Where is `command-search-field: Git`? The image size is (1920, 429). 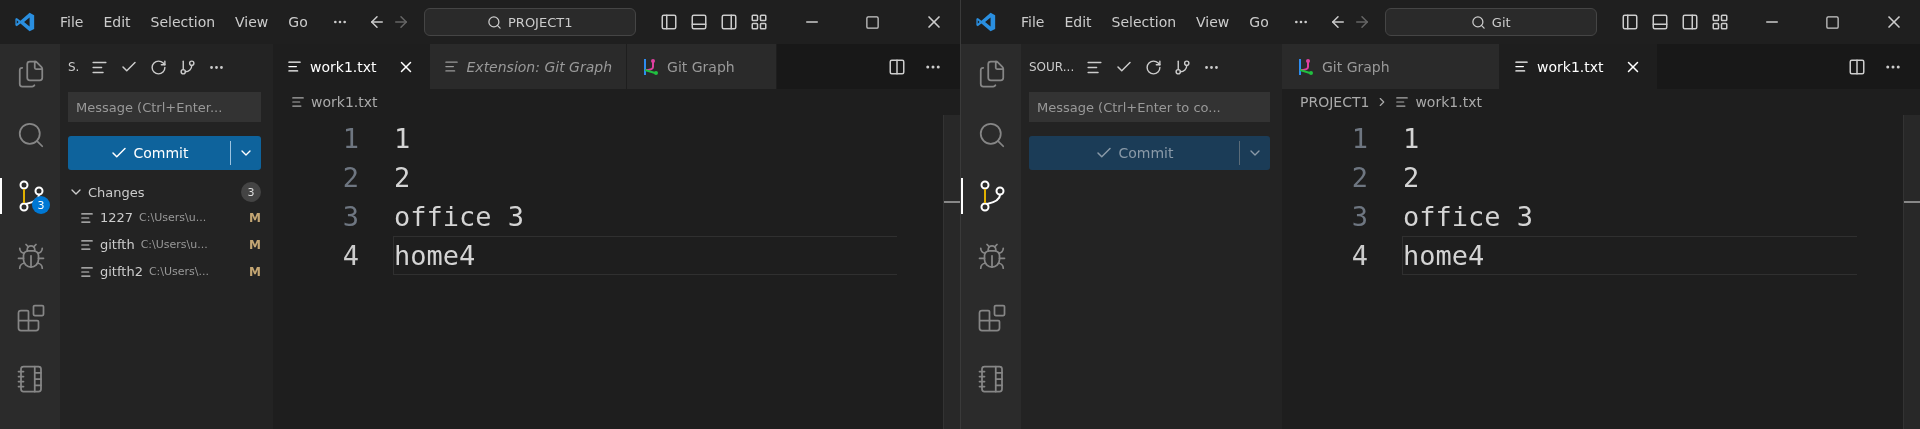
command-search-field: Git is located at coordinates (1490, 22).